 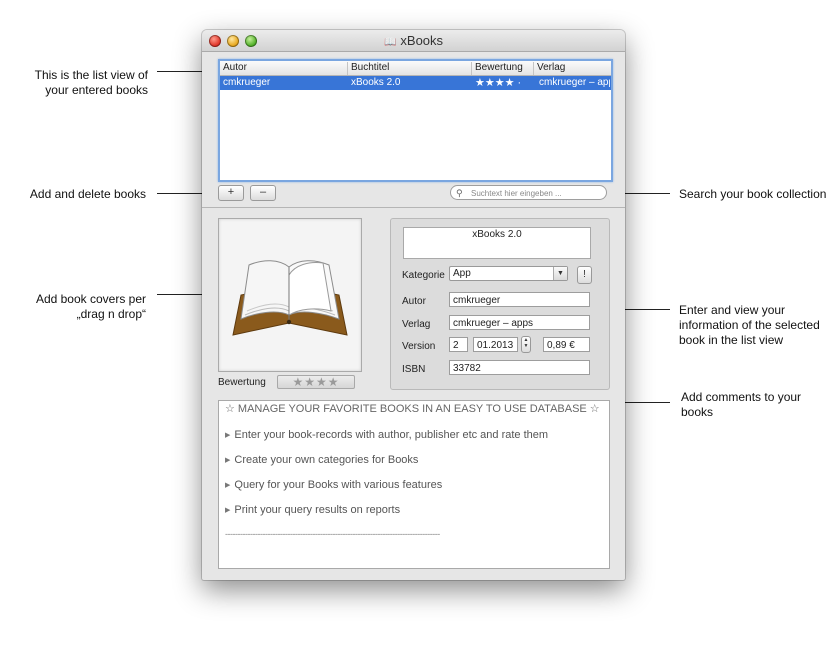 What do you see at coordinates (290, 298) in the screenshot?
I see `open-book-icon` at bounding box center [290, 298].